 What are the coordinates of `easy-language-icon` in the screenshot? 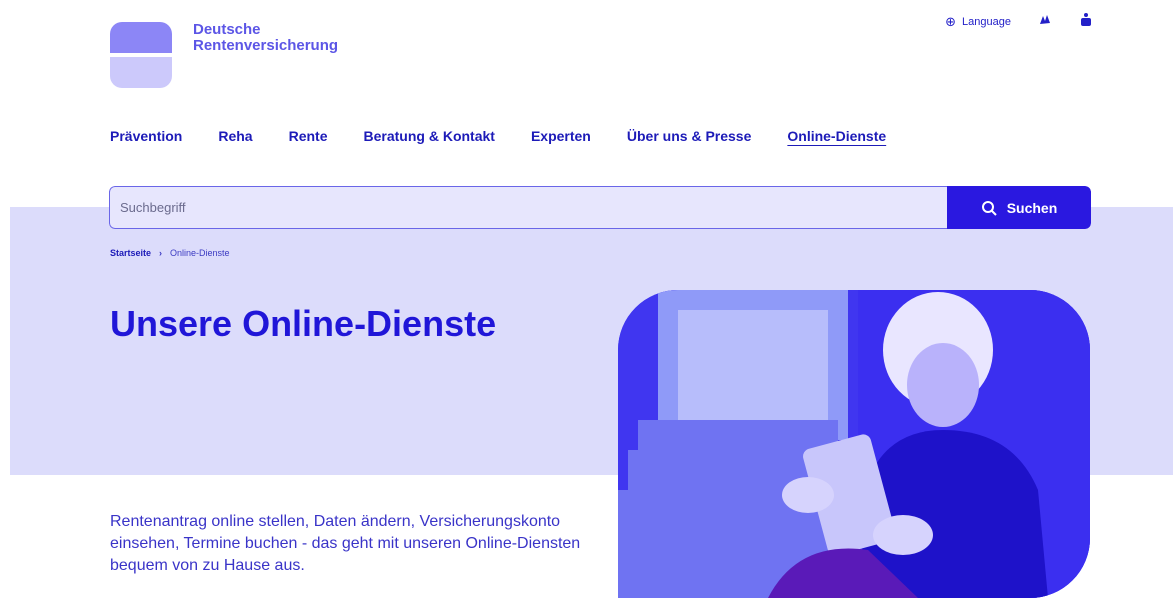 It's located at (1086, 21).